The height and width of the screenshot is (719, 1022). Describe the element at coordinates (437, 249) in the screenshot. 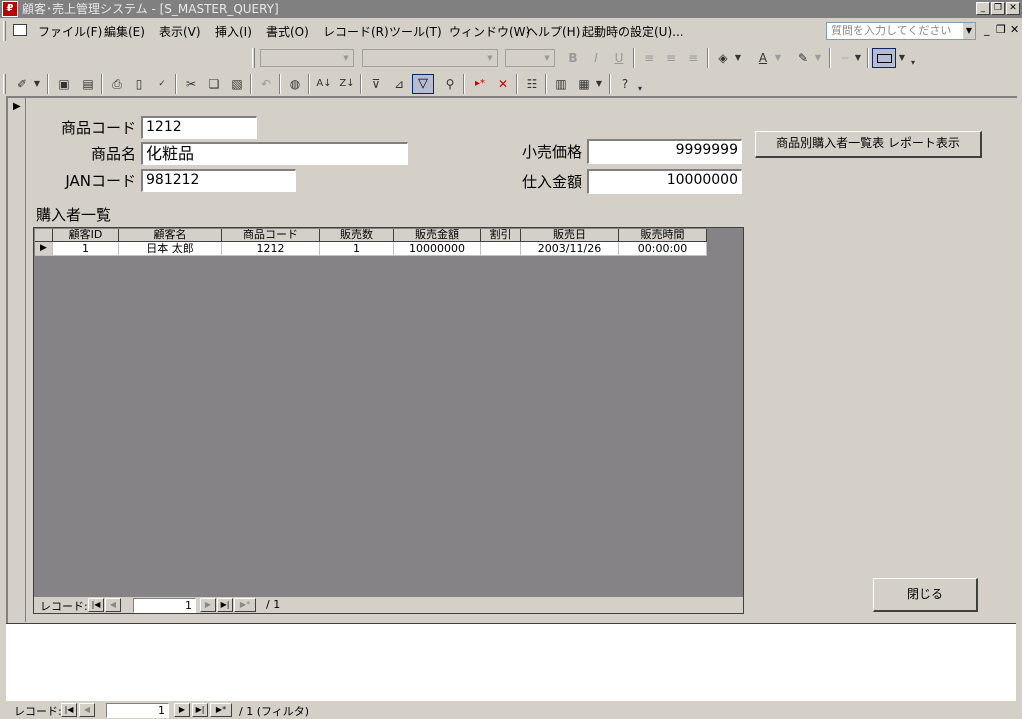

I see `table-cell: 10000000` at that location.